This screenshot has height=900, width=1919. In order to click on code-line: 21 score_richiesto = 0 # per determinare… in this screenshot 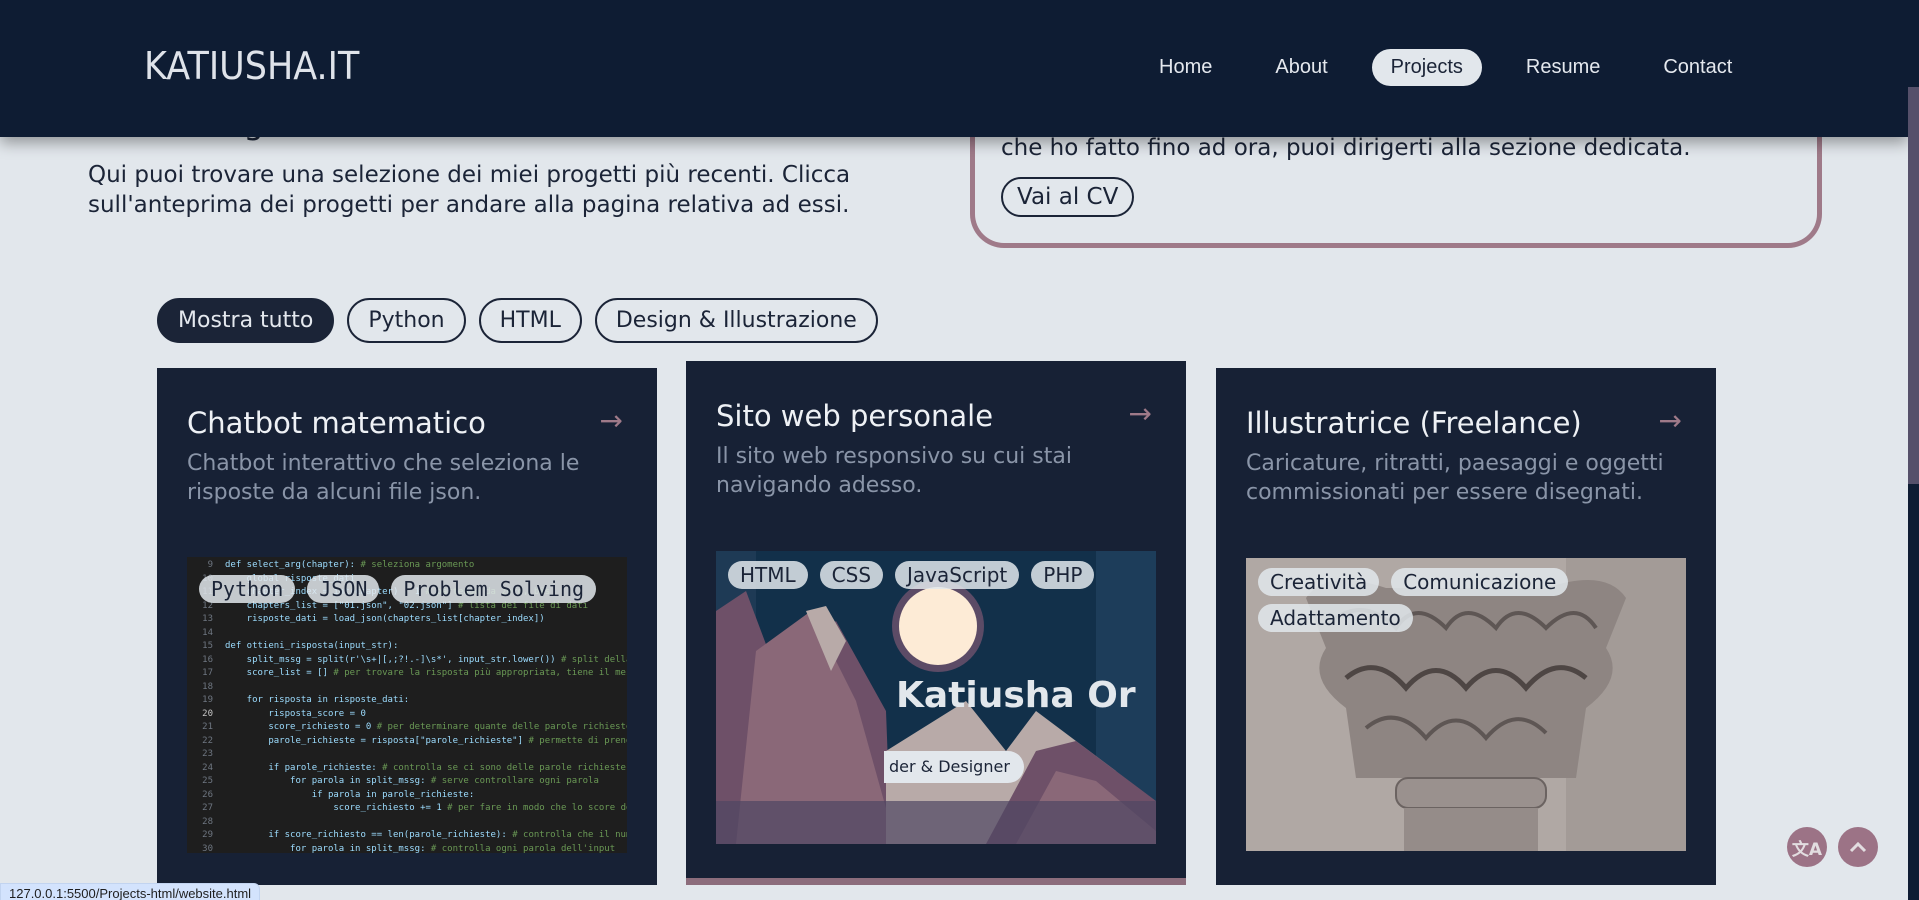, I will do `click(414, 727)`.